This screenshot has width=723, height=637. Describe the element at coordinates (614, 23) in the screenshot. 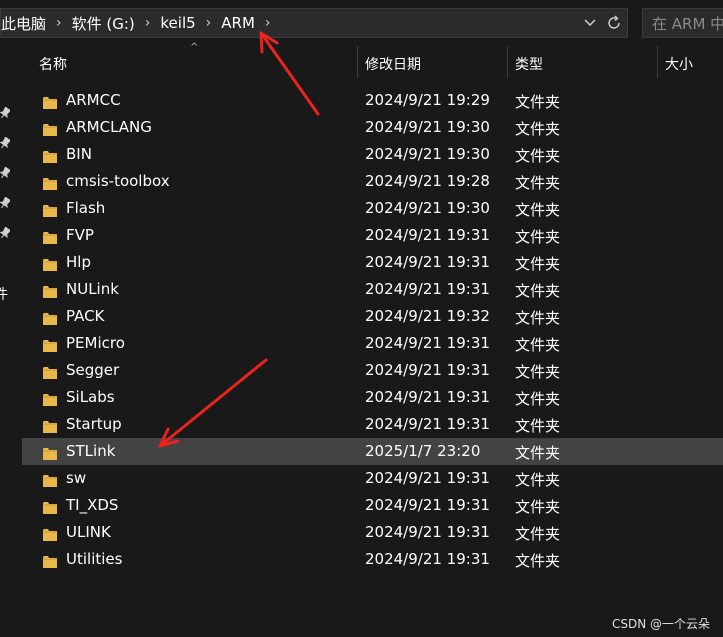

I see `refresh-icon` at that location.